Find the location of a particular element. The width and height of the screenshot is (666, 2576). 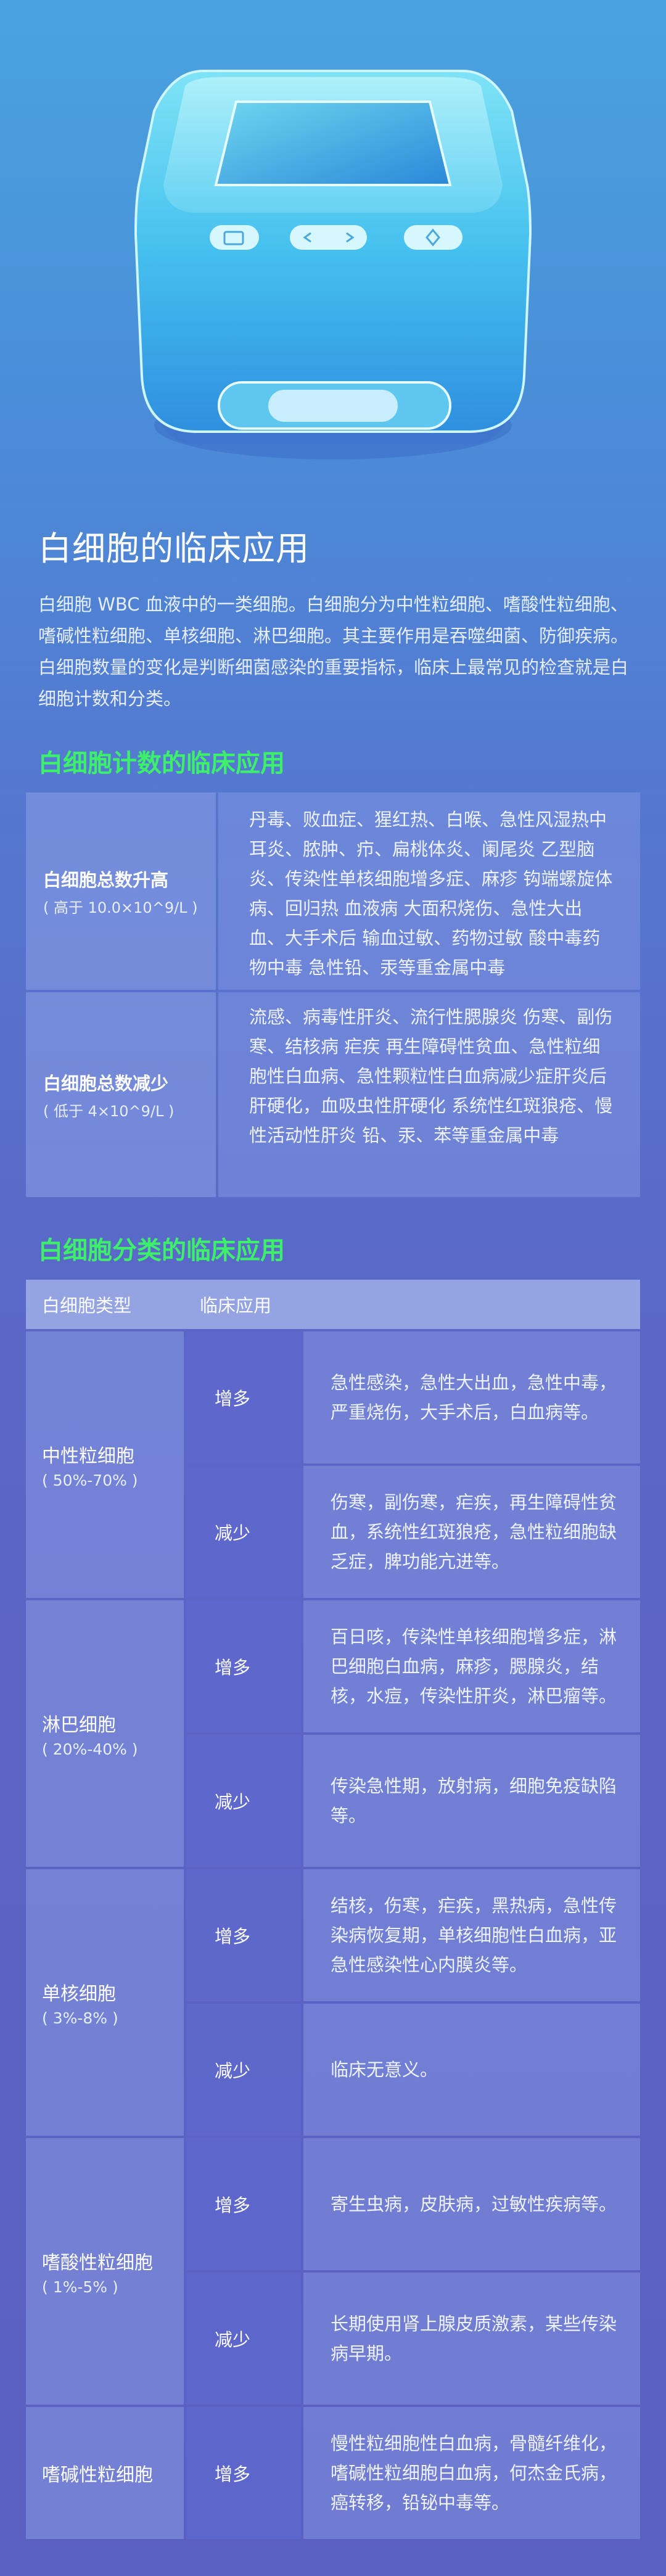

table-row: 减少 长期使用肾上腺皮质激素，某些传染病早期。 is located at coordinates (413, 2339).